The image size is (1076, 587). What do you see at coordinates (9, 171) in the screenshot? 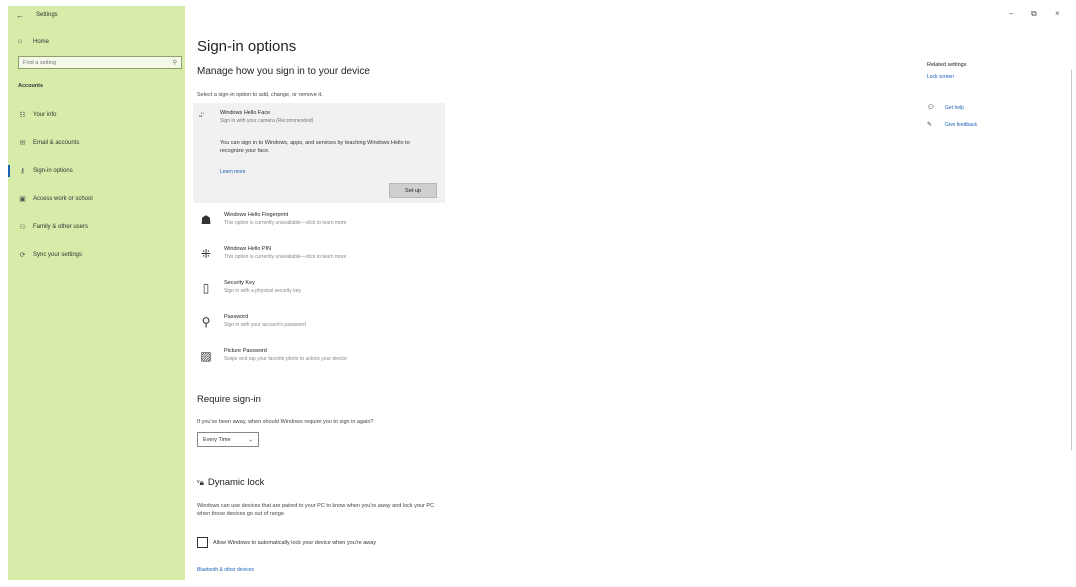
I see `active-indicator` at bounding box center [9, 171].